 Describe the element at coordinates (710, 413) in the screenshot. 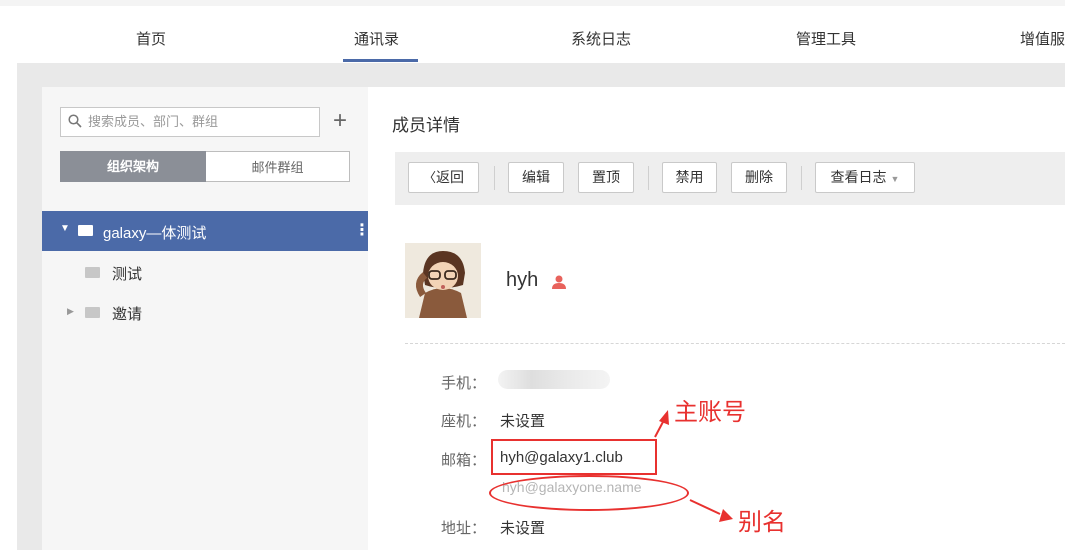

I see `annotation-primary-account: 主账号` at that location.